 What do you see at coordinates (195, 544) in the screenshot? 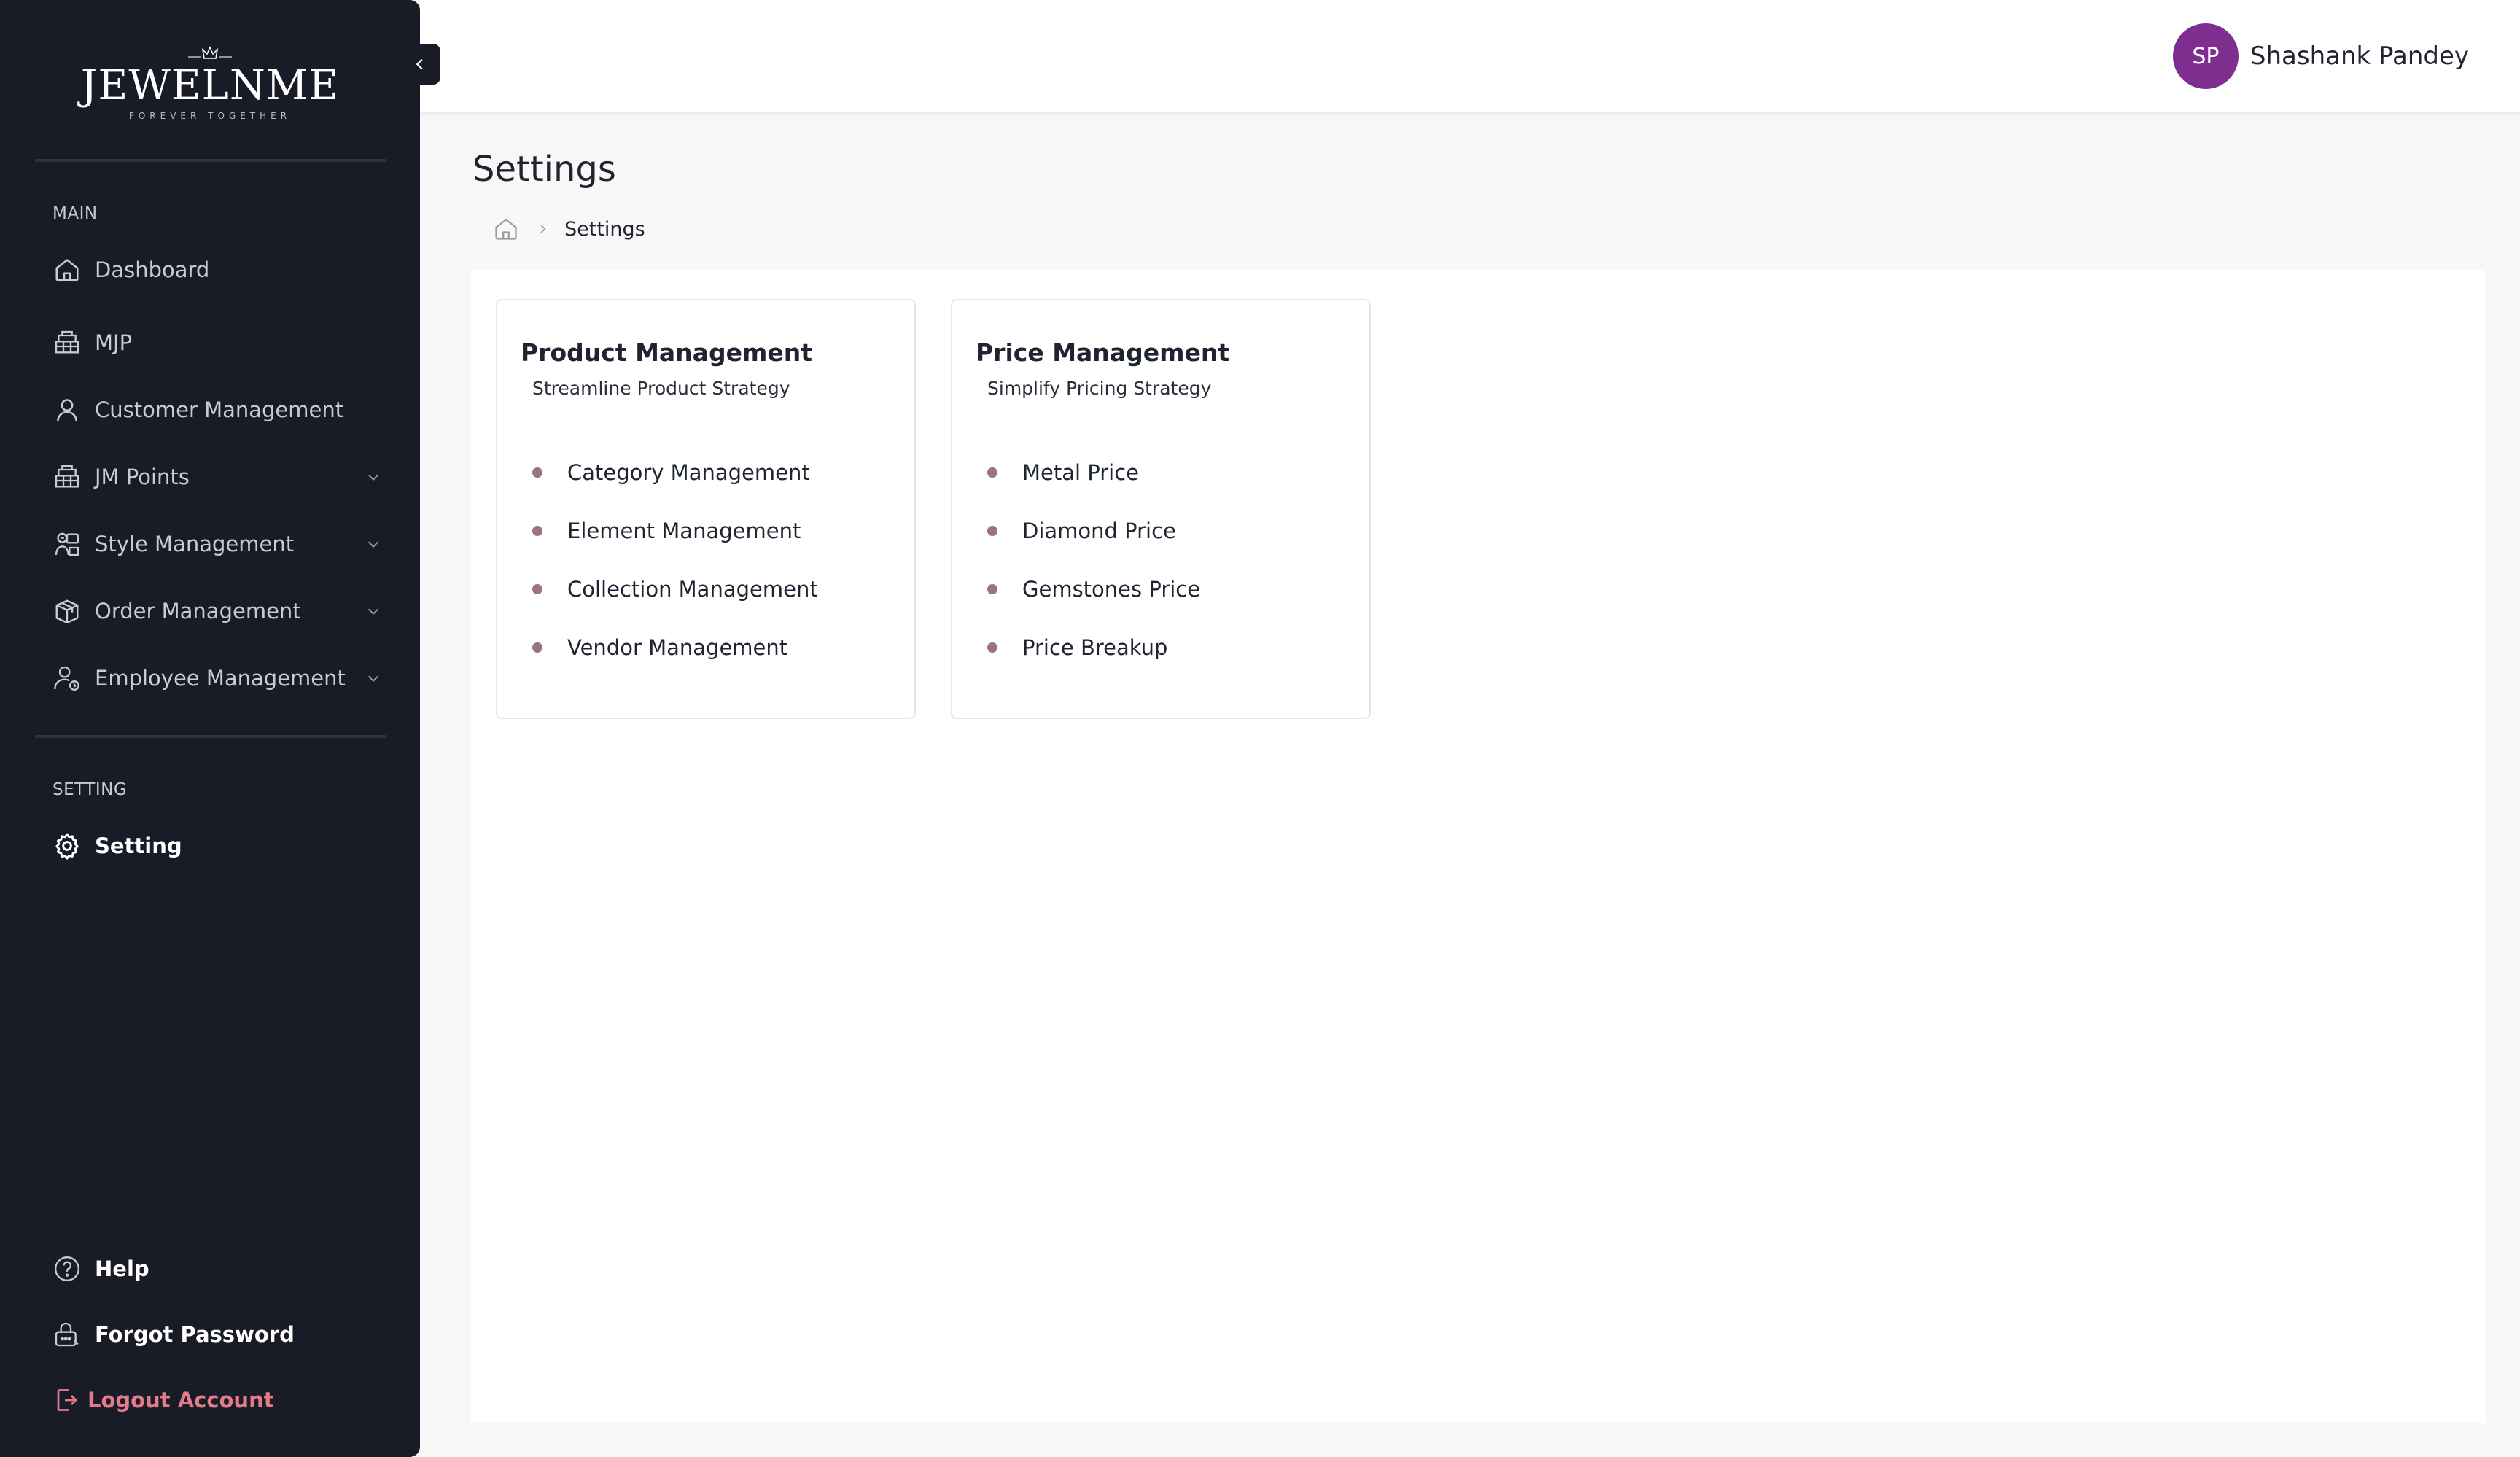
I see `sidebar-item-label: Style Management` at bounding box center [195, 544].